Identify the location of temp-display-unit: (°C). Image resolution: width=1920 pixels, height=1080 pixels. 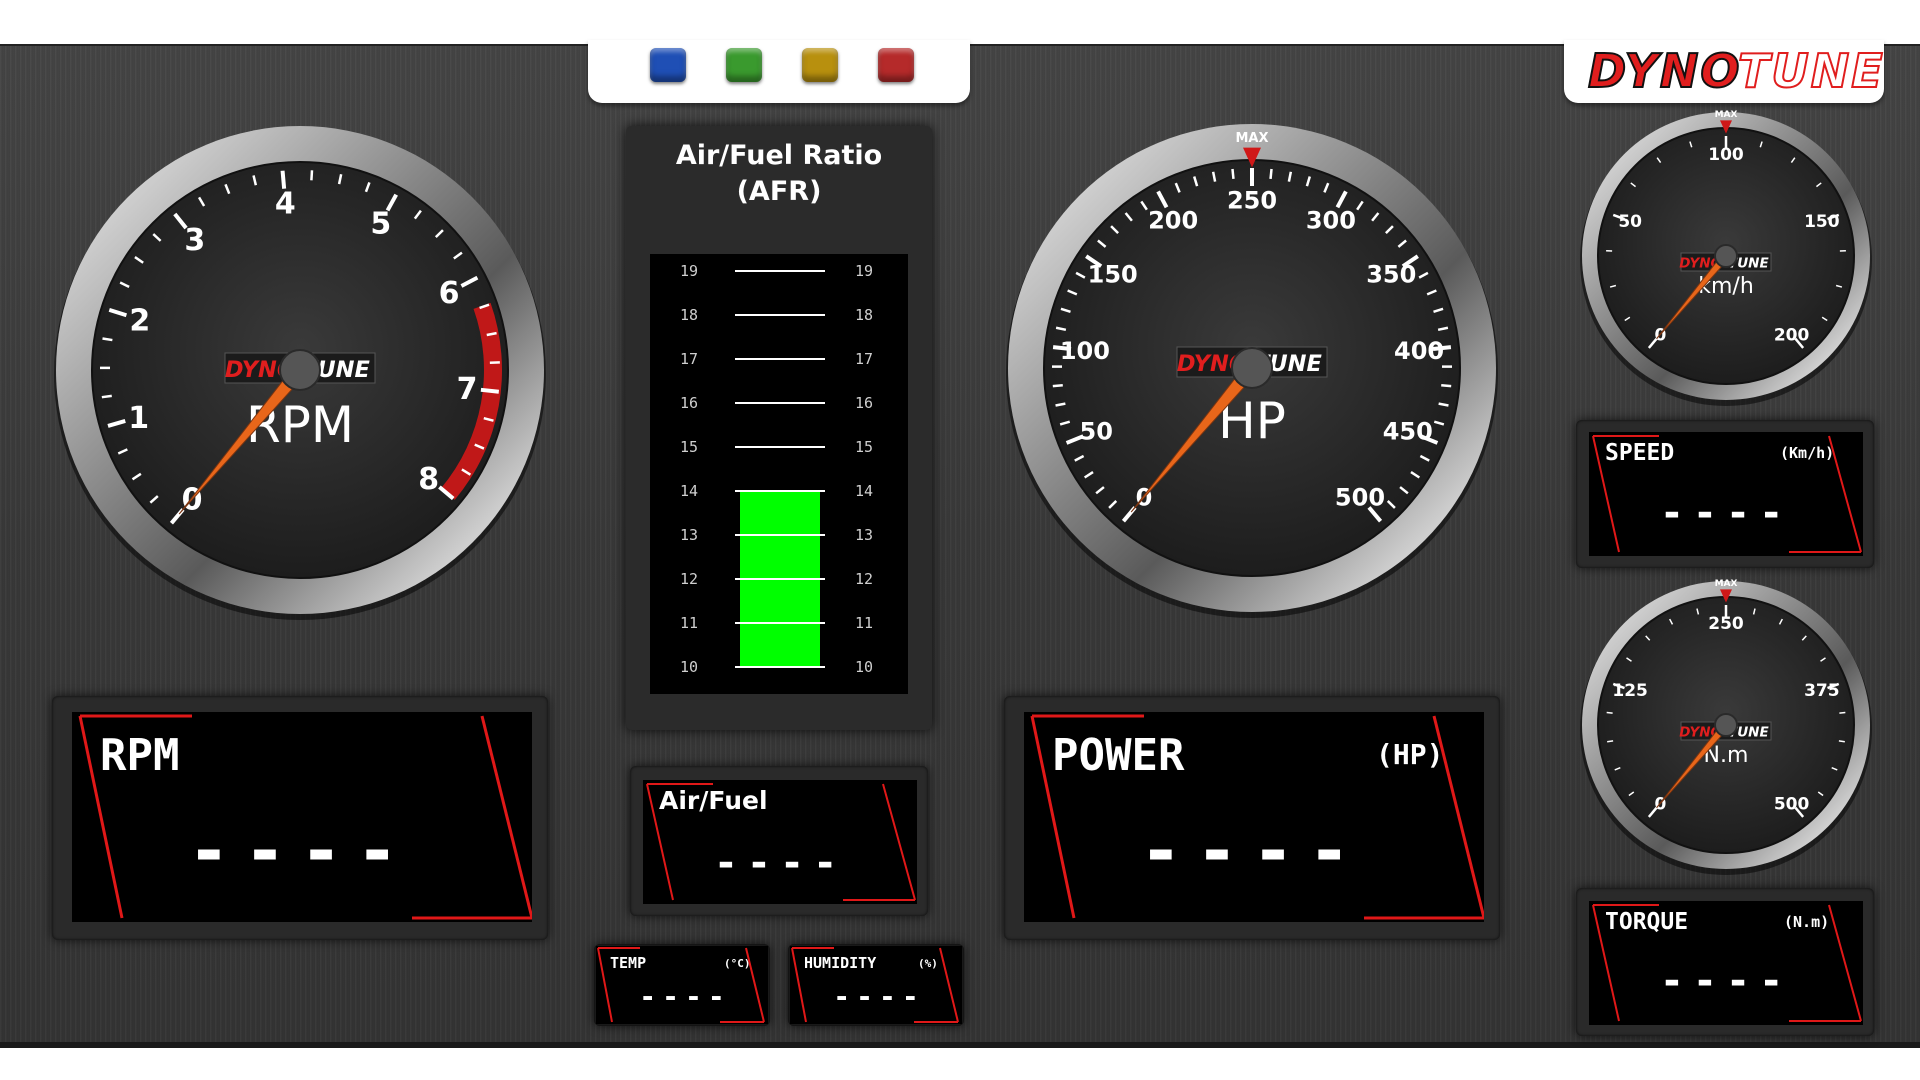
(737, 963).